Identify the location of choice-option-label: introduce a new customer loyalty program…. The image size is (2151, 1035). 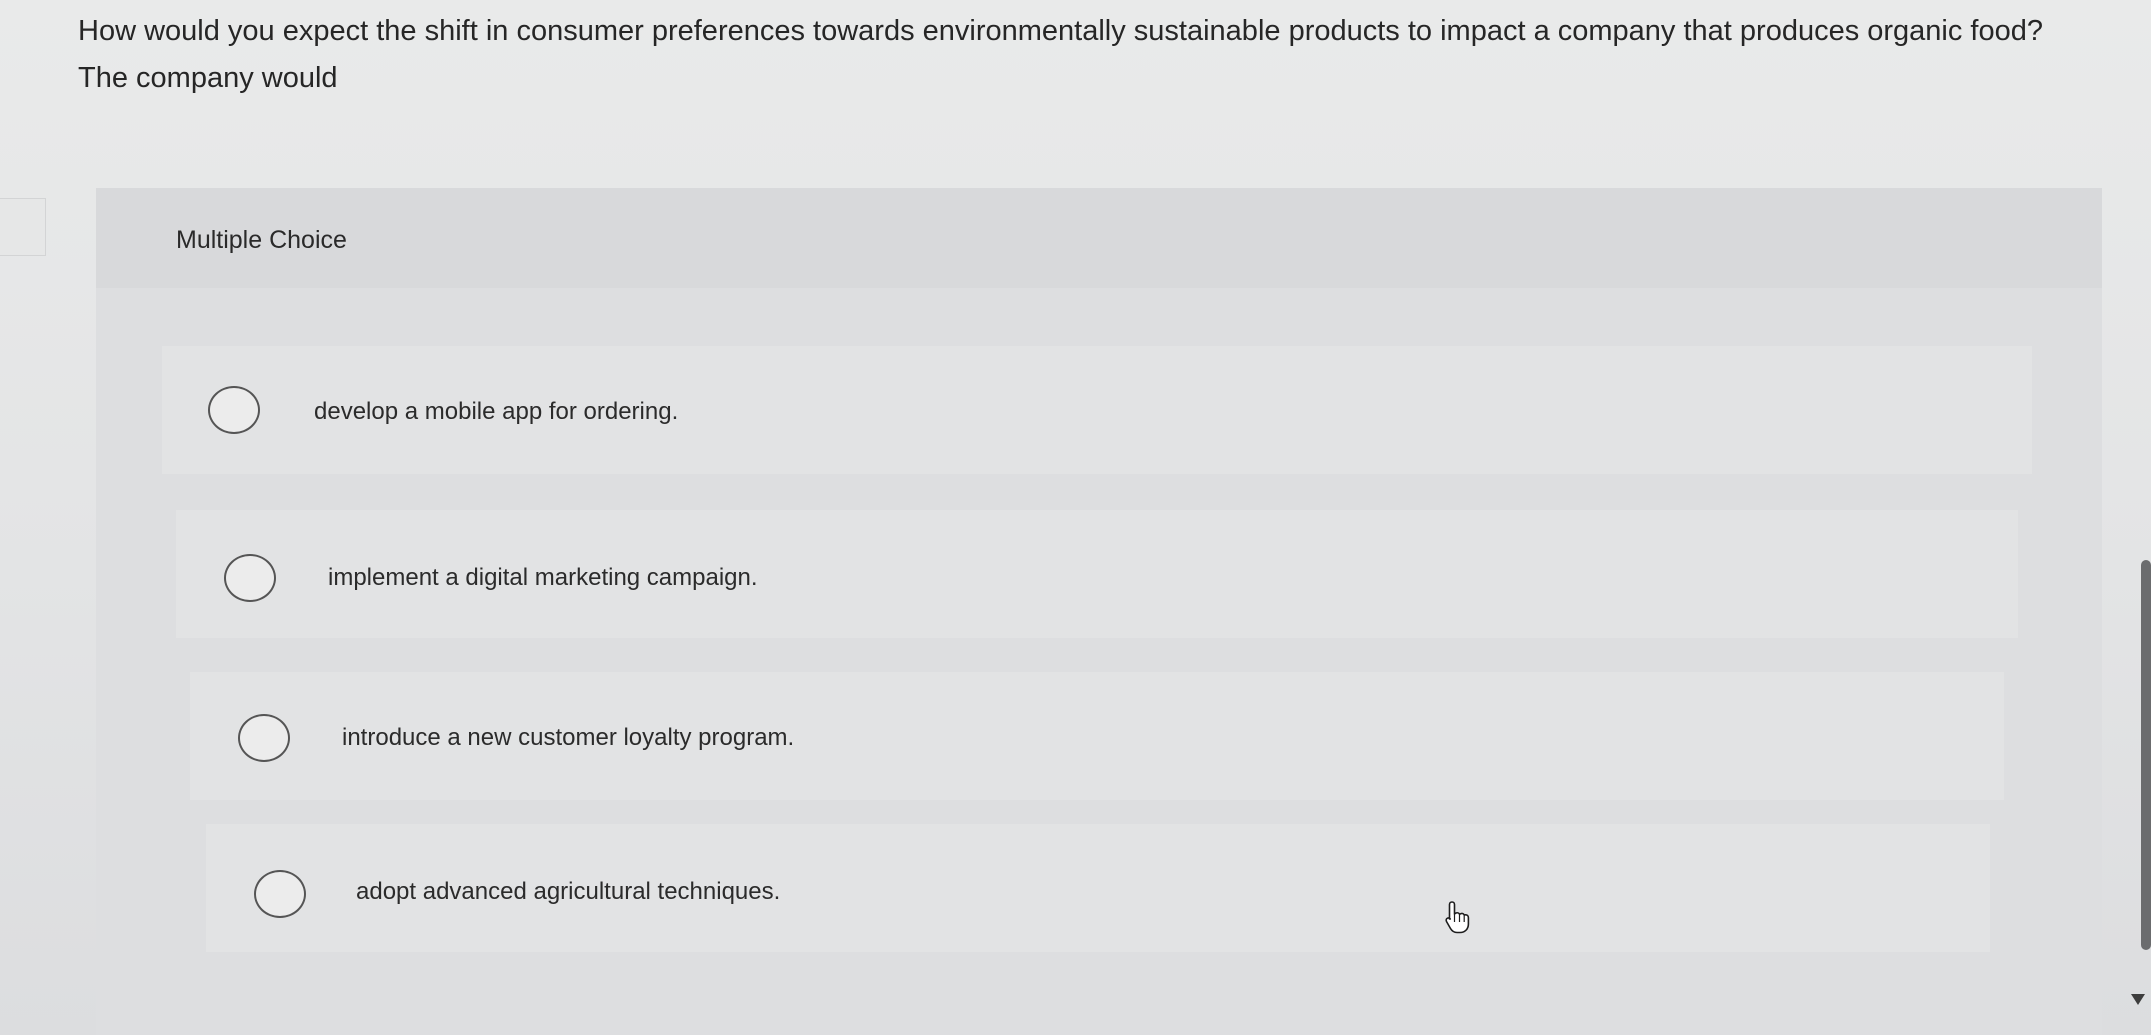
(568, 737).